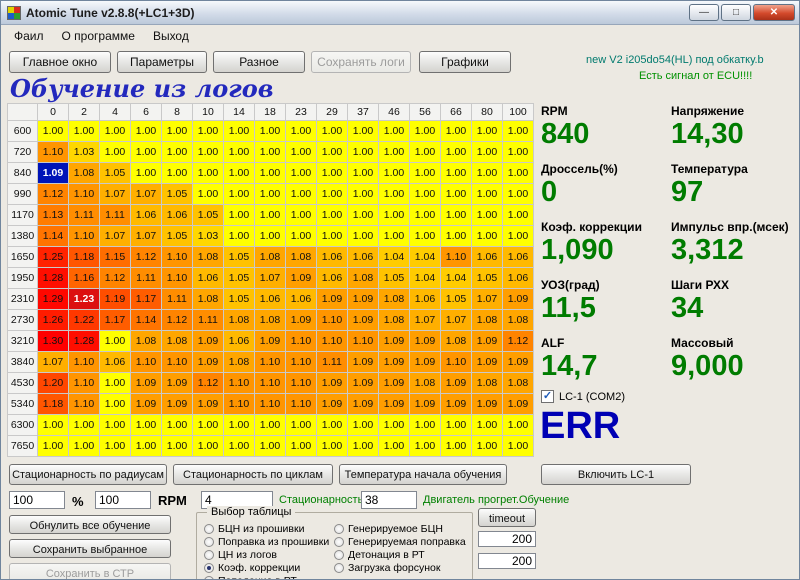 The image size is (800, 580). I want to click on table-cell: 1.30, so click(53, 341).